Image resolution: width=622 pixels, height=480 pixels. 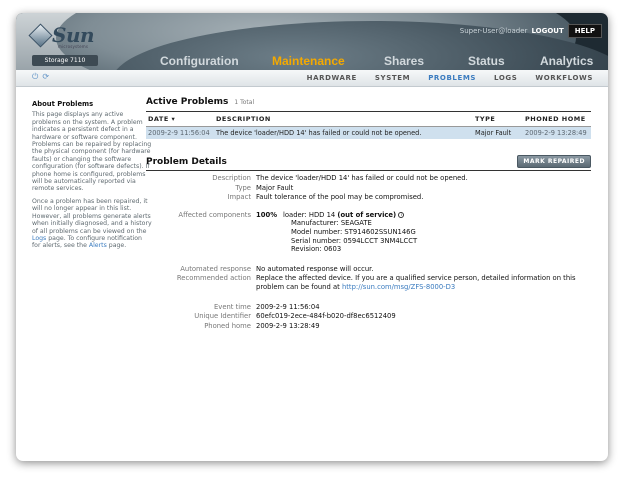 What do you see at coordinates (40, 35) in the screenshot?
I see `sun-diamond-icon` at bounding box center [40, 35].